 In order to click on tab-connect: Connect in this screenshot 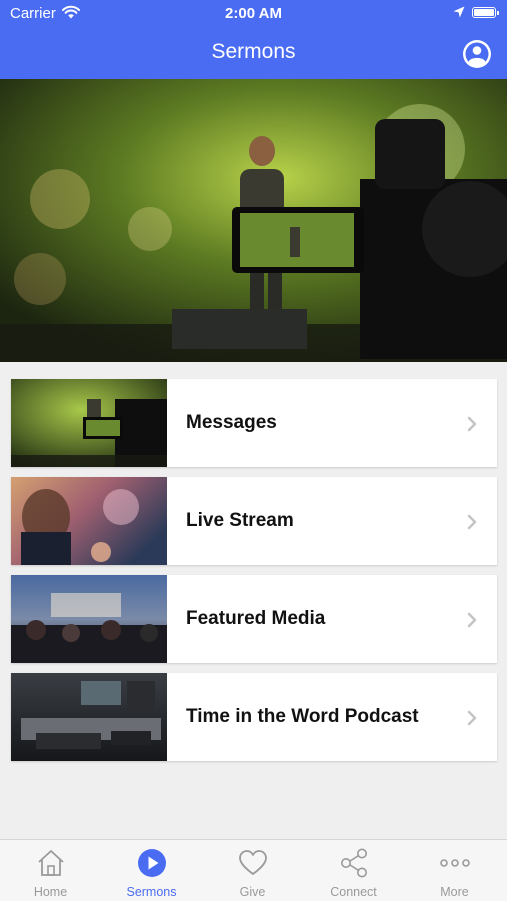, I will do `click(353, 870)`.